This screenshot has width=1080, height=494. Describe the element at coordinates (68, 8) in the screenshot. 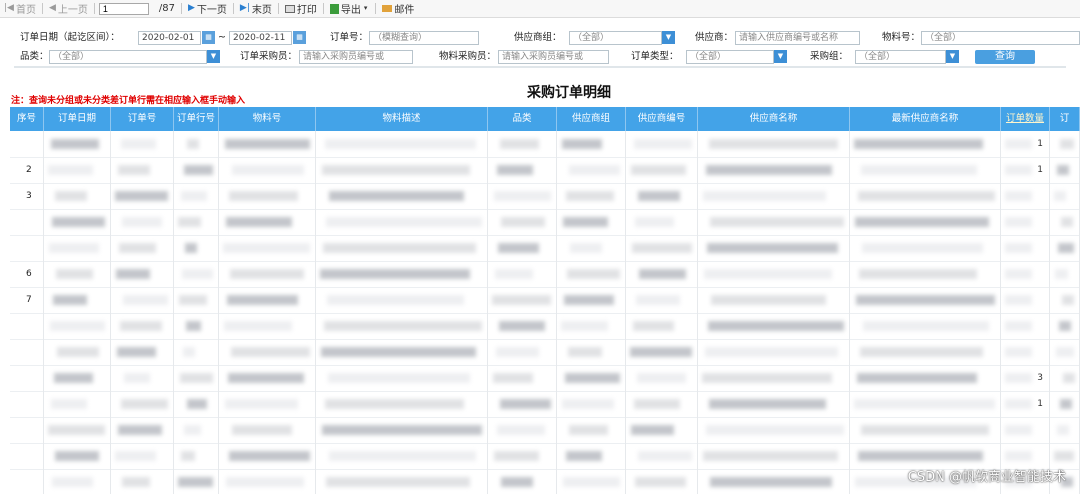

I see `prev-page-button: ◀ 上一页` at that location.